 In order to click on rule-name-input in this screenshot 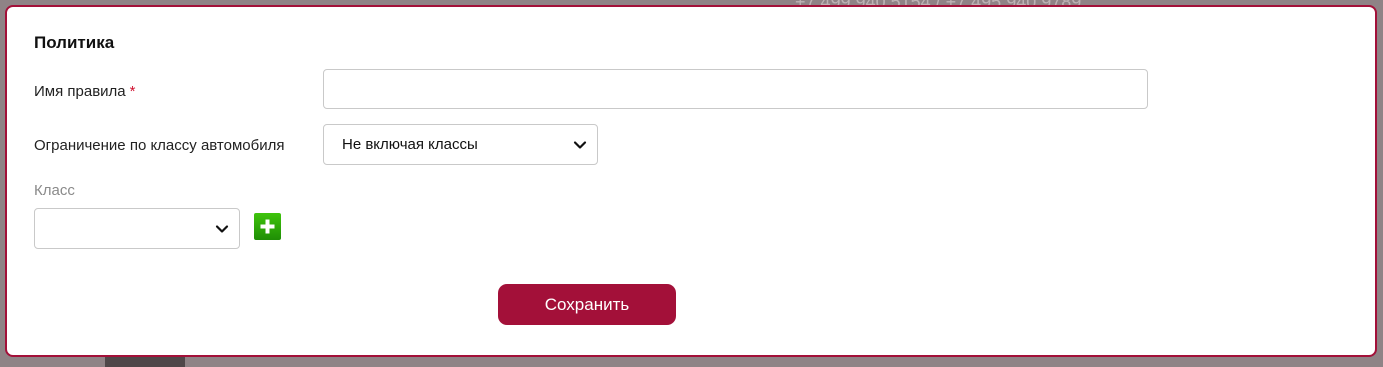, I will do `click(735, 89)`.